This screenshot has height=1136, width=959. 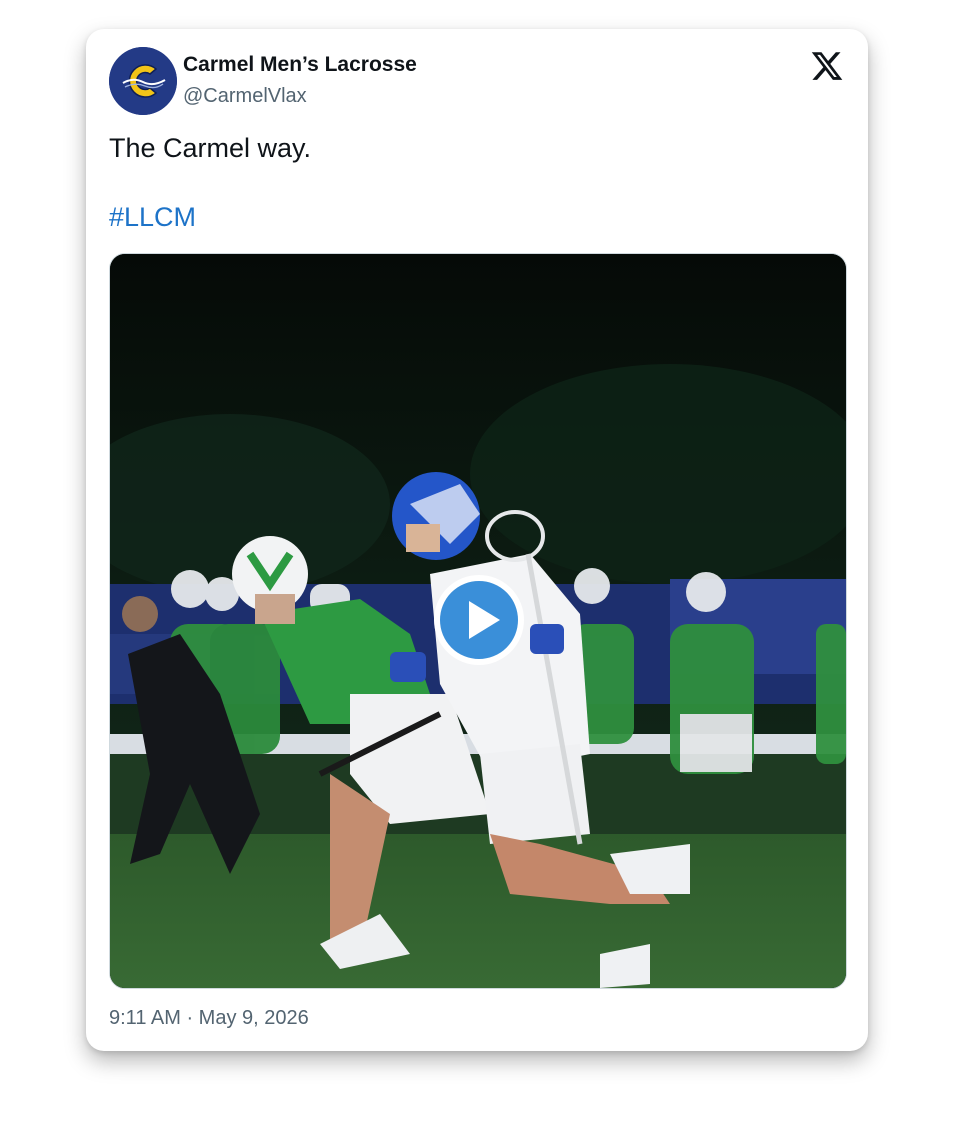 I want to click on play-icon, so click(x=479, y=620).